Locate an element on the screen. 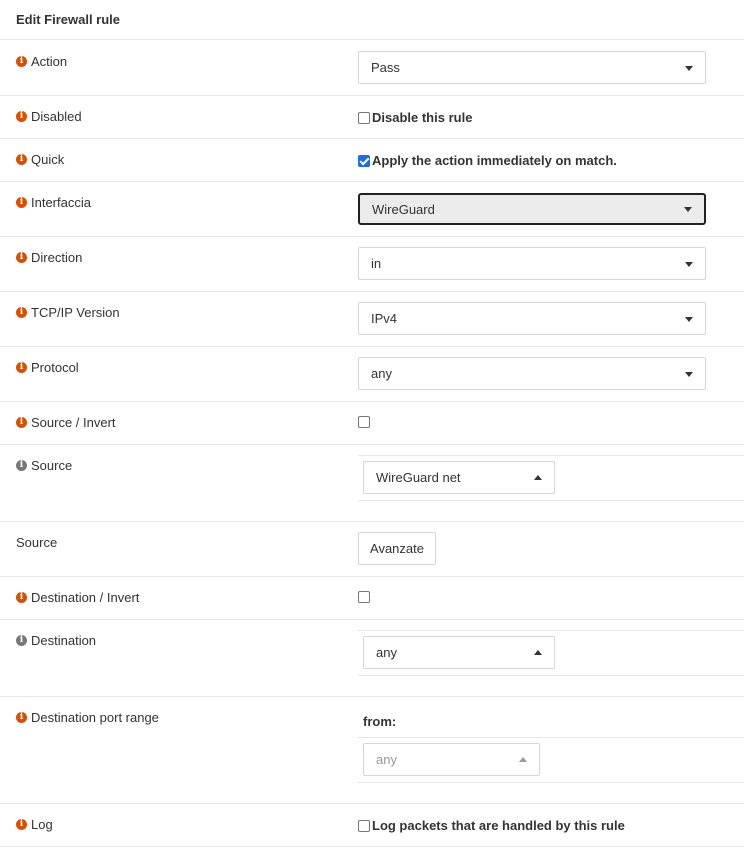 This screenshot has width=744, height=855. direction-select: in is located at coordinates (532, 263).